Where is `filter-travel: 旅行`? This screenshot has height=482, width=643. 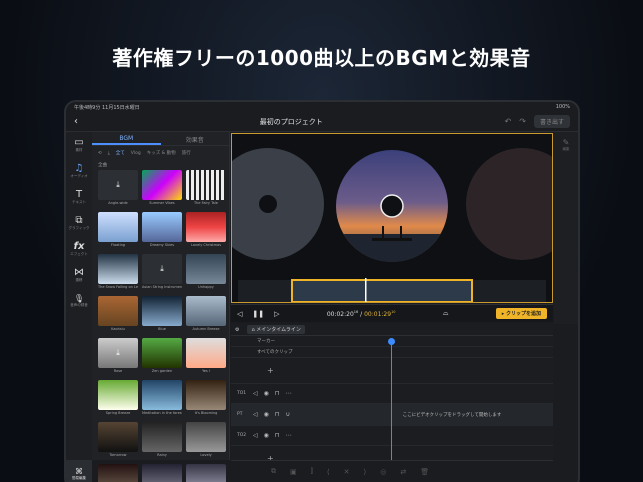
filter-travel: 旅行 is located at coordinates (186, 153).